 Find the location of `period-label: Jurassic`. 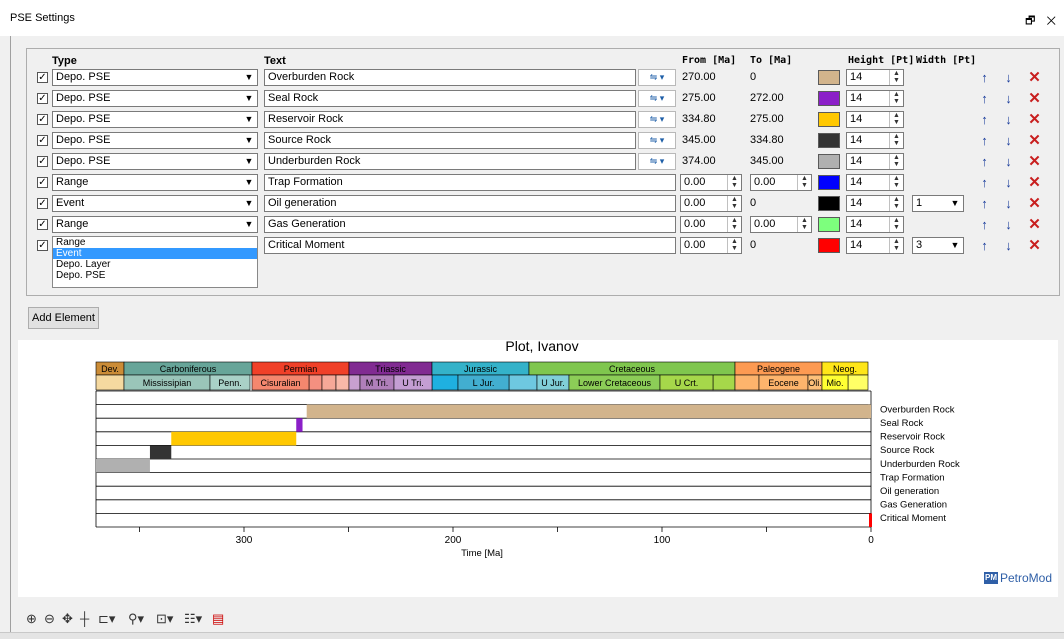

period-label: Jurassic is located at coordinates (481, 369).